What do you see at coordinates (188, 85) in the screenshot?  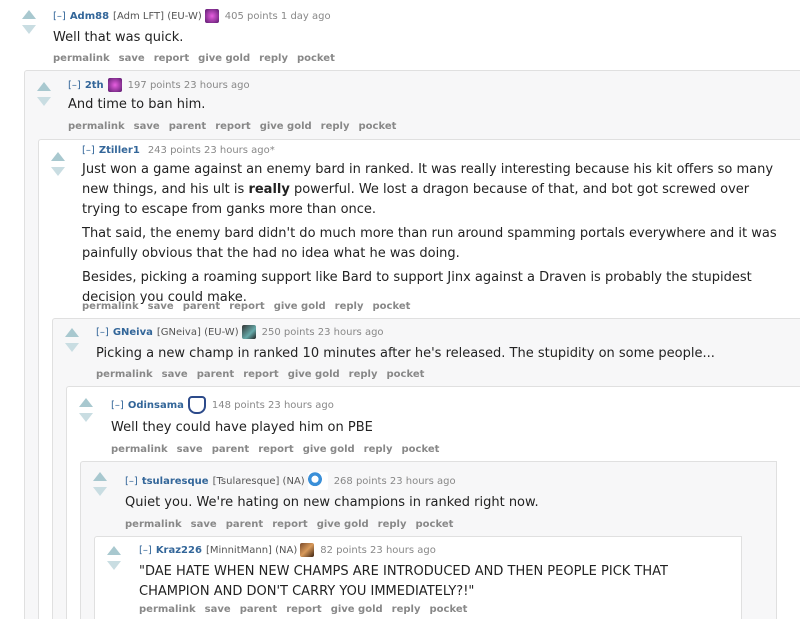 I see `score-time: 197 points 23 hours ago` at bounding box center [188, 85].